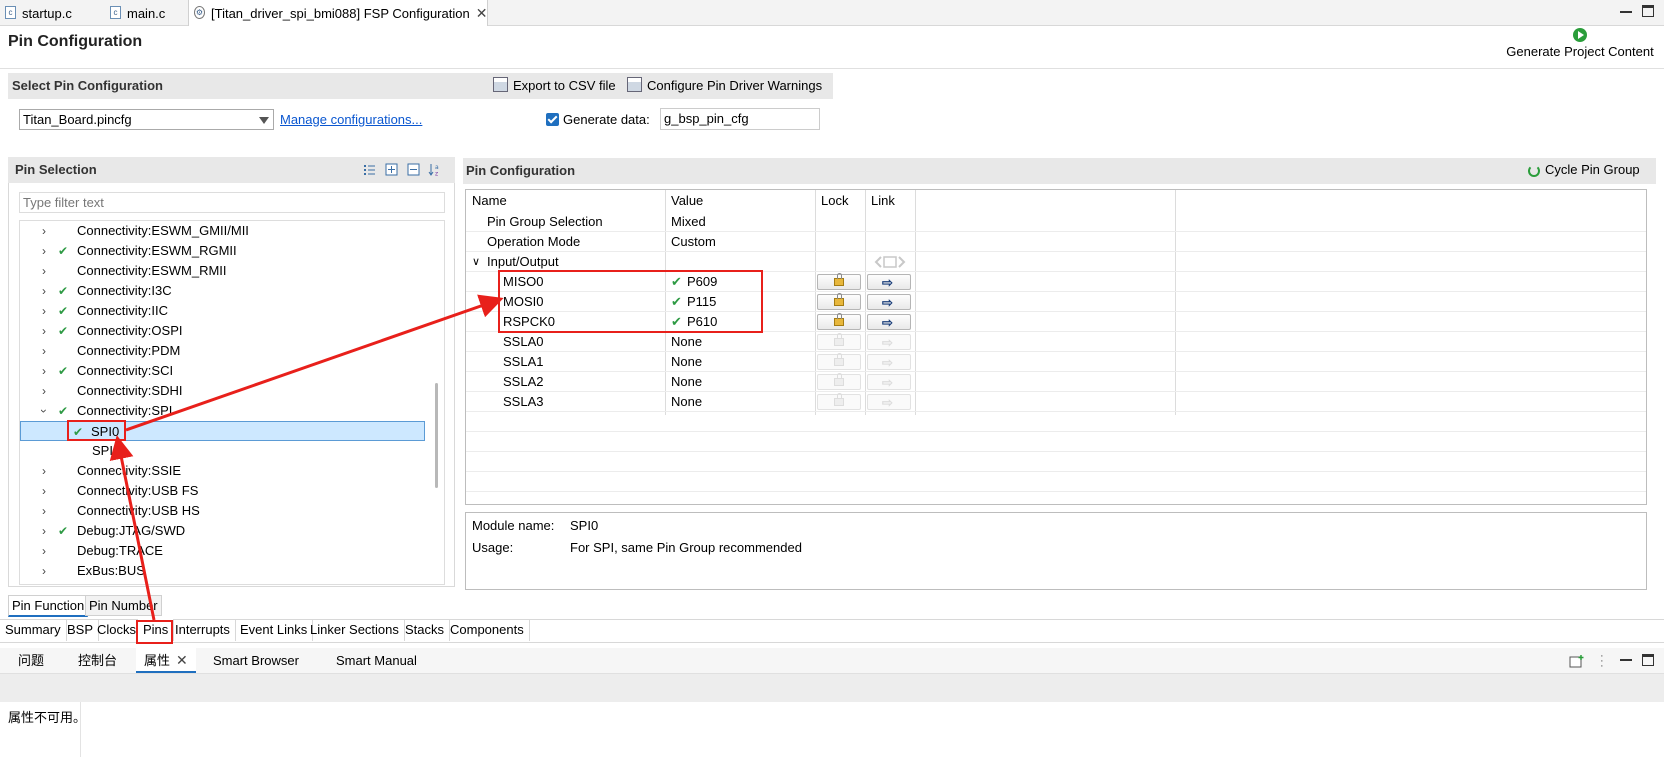 The height and width of the screenshot is (757, 1664). I want to click on tab-smart-browser: Smart Browser, so click(256, 660).